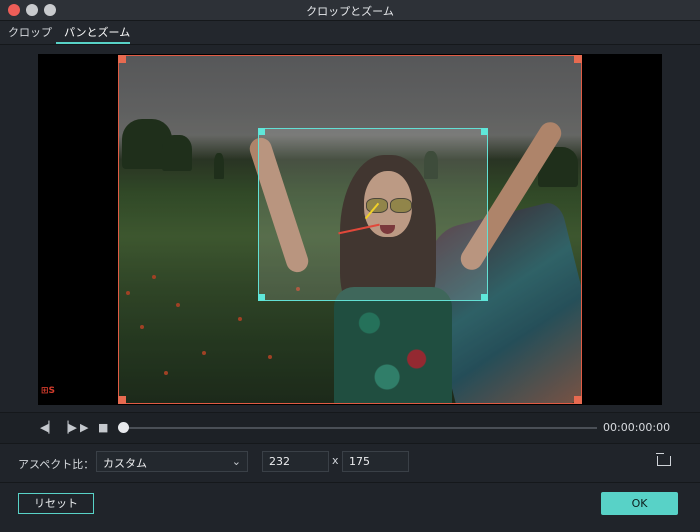 The height and width of the screenshot is (532, 700). What do you see at coordinates (56, 464) in the screenshot?
I see `aspect-ratio-label: アスペクト比：` at bounding box center [56, 464].